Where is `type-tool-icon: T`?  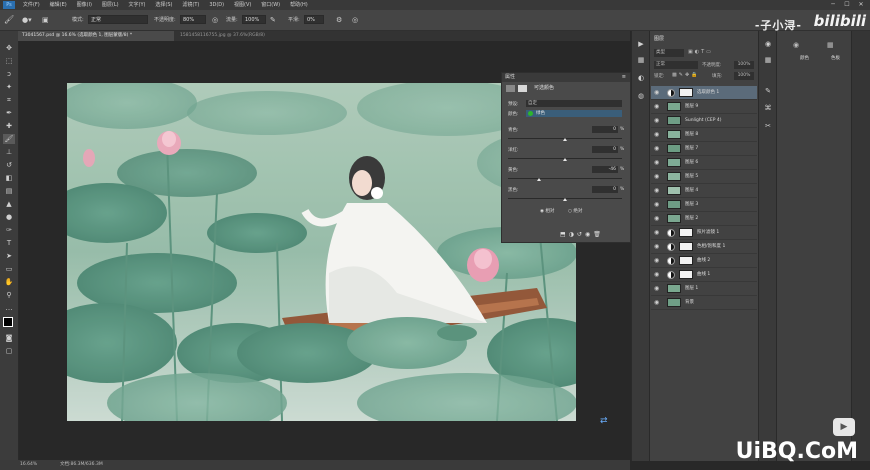
type-tool-icon: T is located at coordinates (9, 243).